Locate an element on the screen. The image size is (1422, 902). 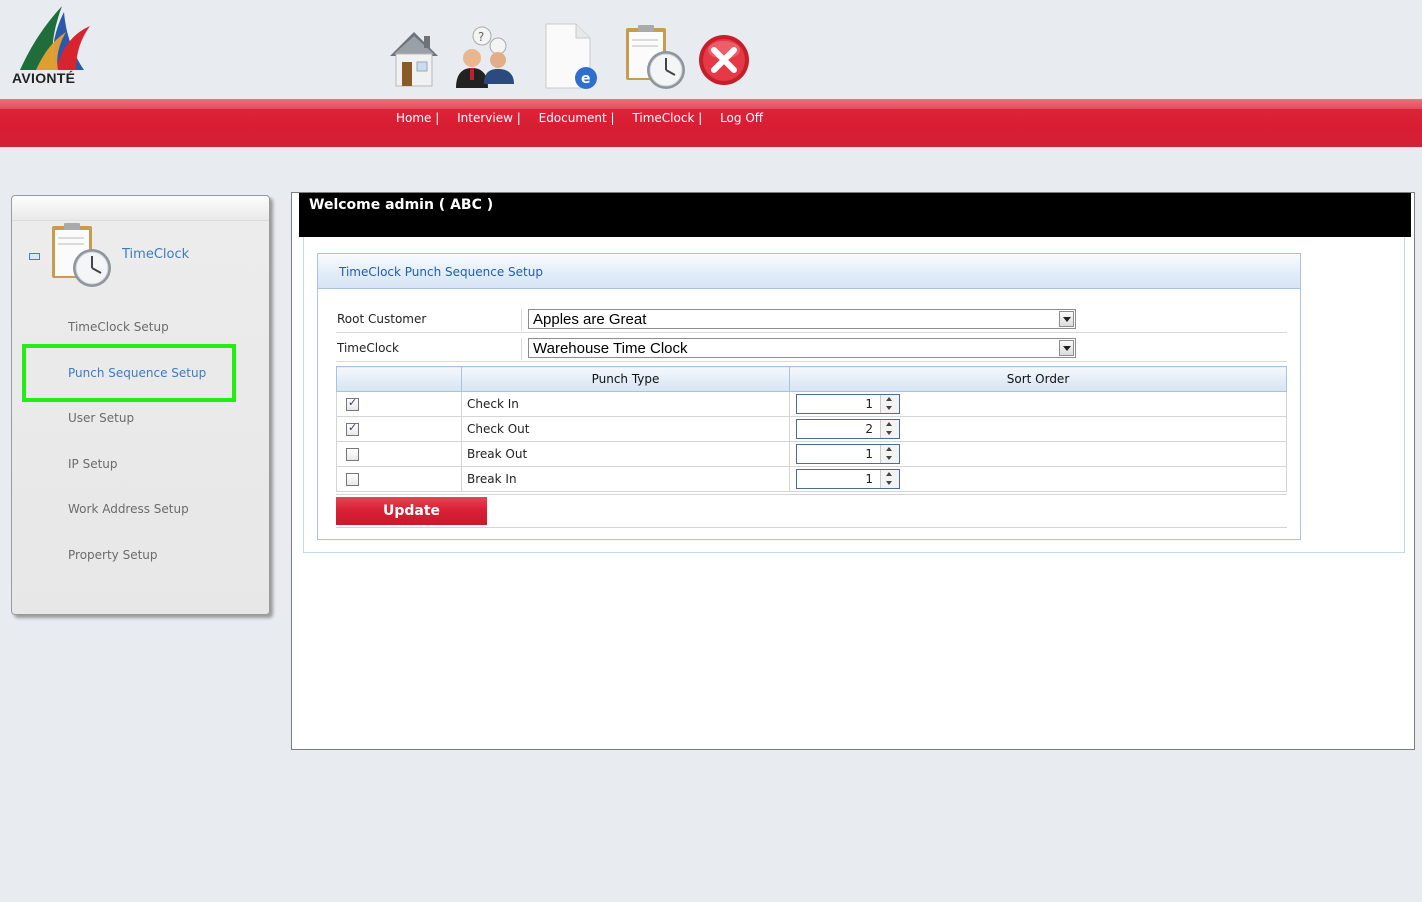
nav-timeclock: TimeClock | is located at coordinates (667, 118).